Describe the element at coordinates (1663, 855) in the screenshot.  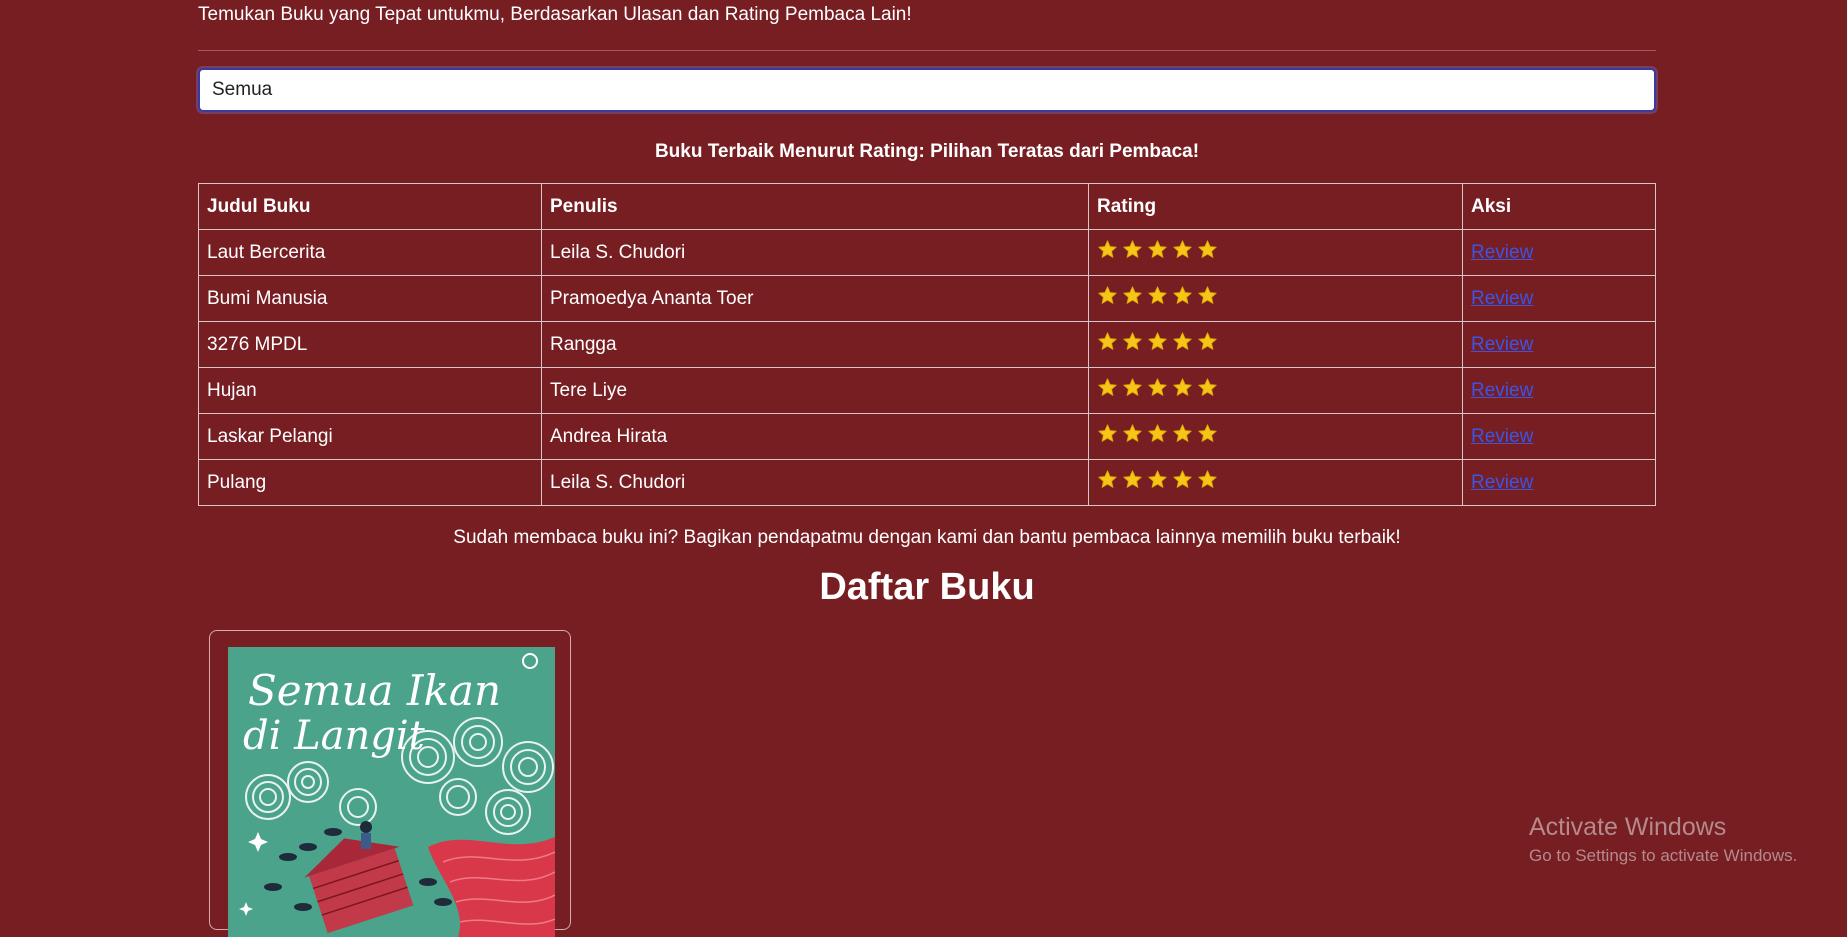
I see `watermark-subtitle: Go to Settings to activate Windows.` at that location.